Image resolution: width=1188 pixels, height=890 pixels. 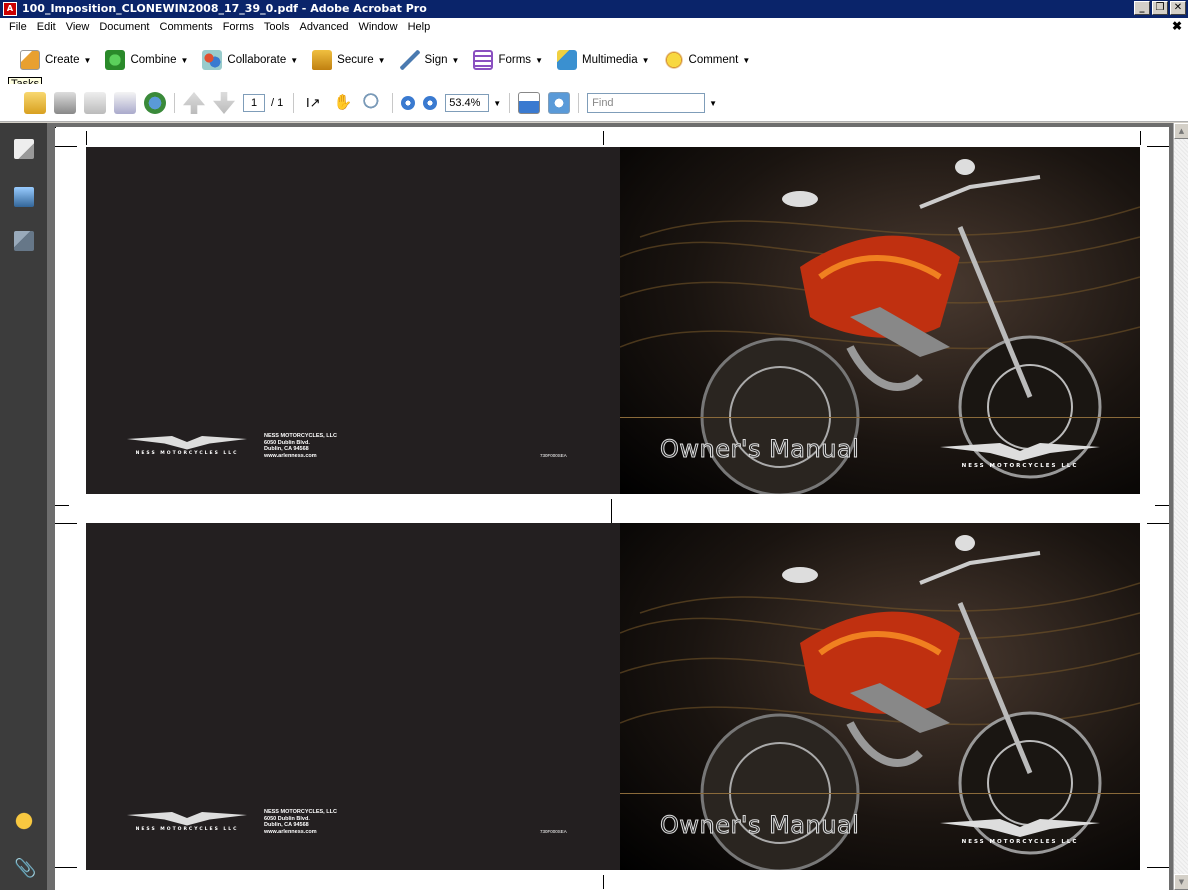 What do you see at coordinates (65, 103) in the screenshot?
I see `print-icon` at bounding box center [65, 103].